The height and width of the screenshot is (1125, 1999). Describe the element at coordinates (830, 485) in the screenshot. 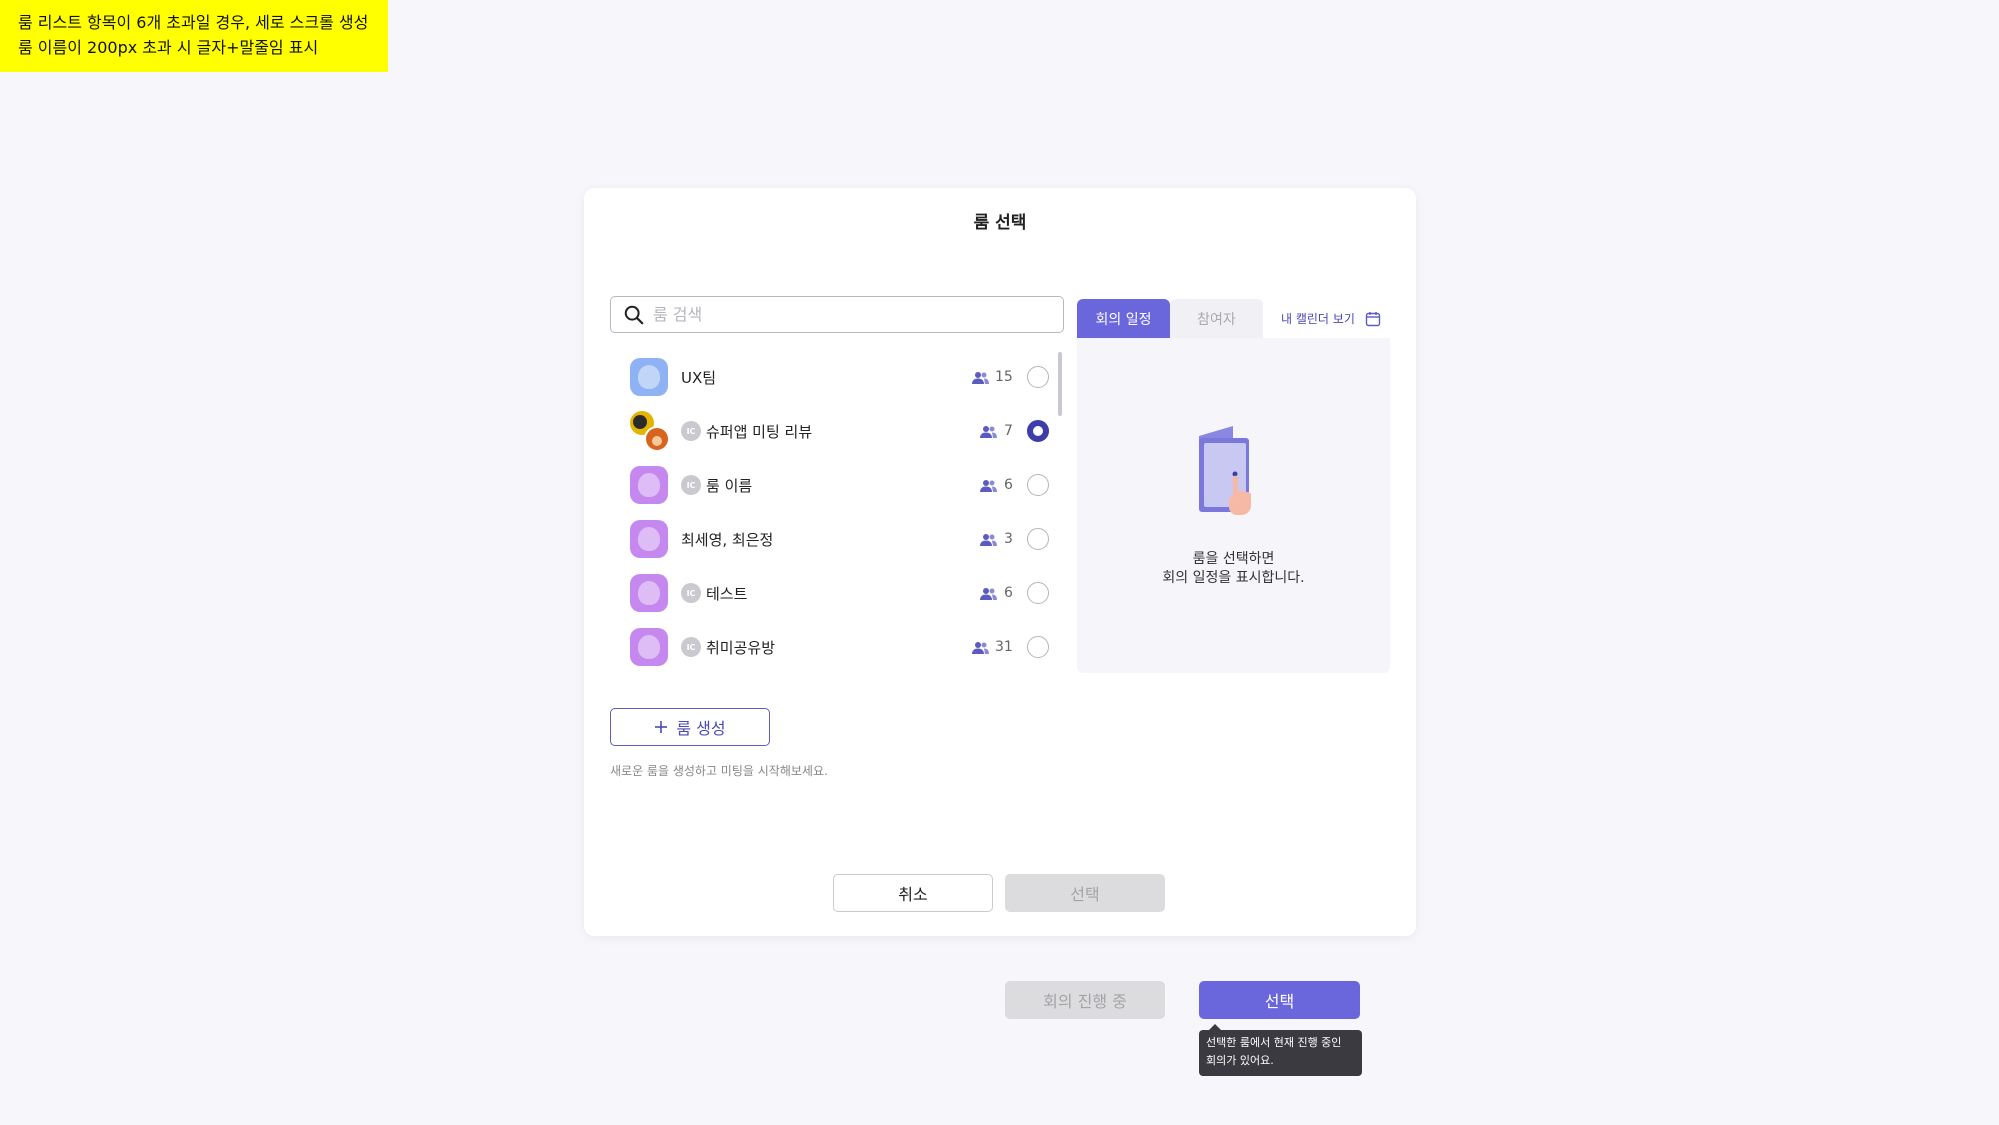

I see `room-list-item: IC 룸 이름 6` at that location.